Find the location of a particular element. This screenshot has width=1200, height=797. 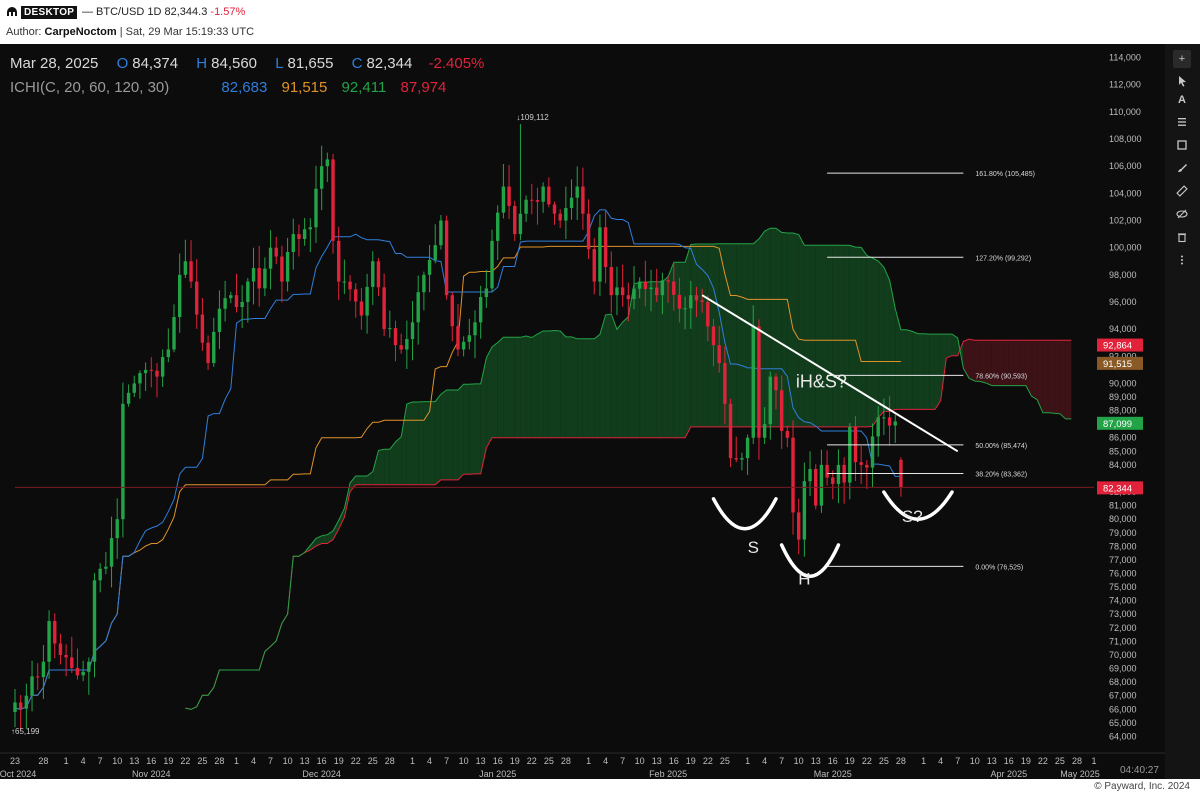

y-tick-label: 79,000 is located at coordinates (1123, 533).